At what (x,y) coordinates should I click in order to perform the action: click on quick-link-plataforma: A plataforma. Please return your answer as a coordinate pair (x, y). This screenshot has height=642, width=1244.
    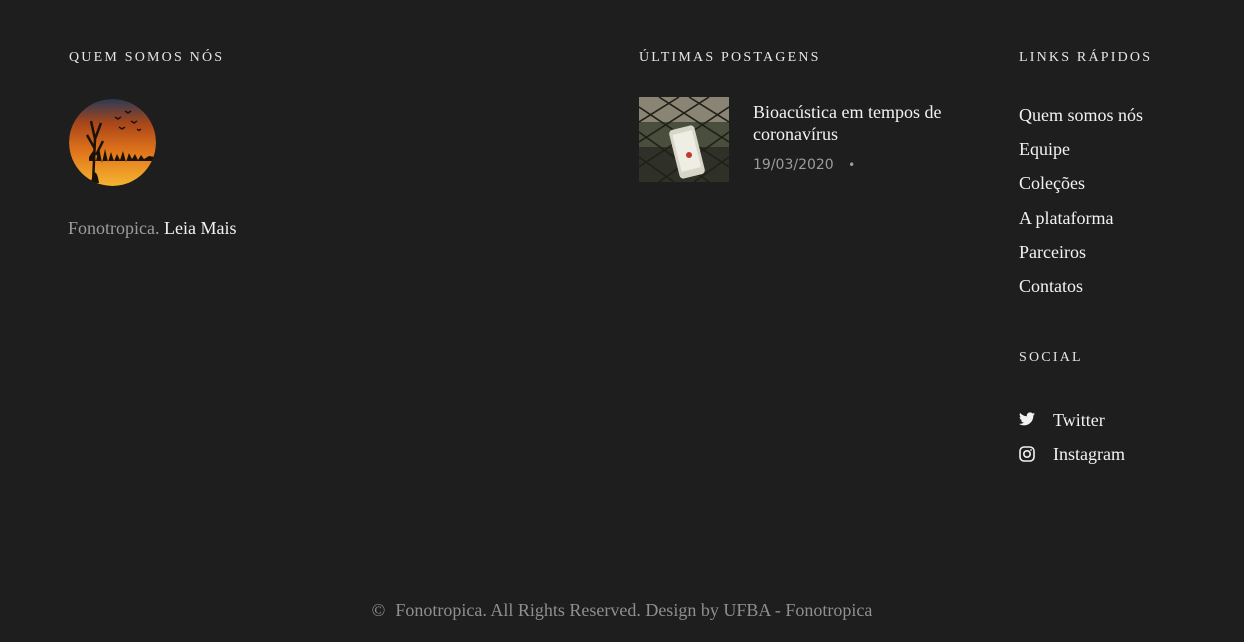
    Looking at the image, I should click on (1081, 223).